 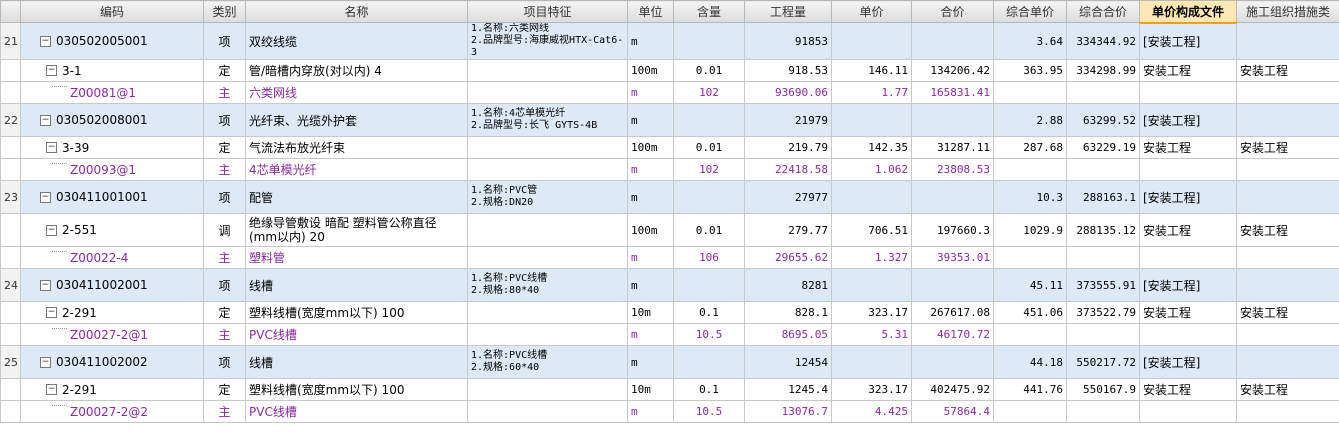 What do you see at coordinates (788, 257) in the screenshot?
I see `quantity-cell: 29655.62` at bounding box center [788, 257].